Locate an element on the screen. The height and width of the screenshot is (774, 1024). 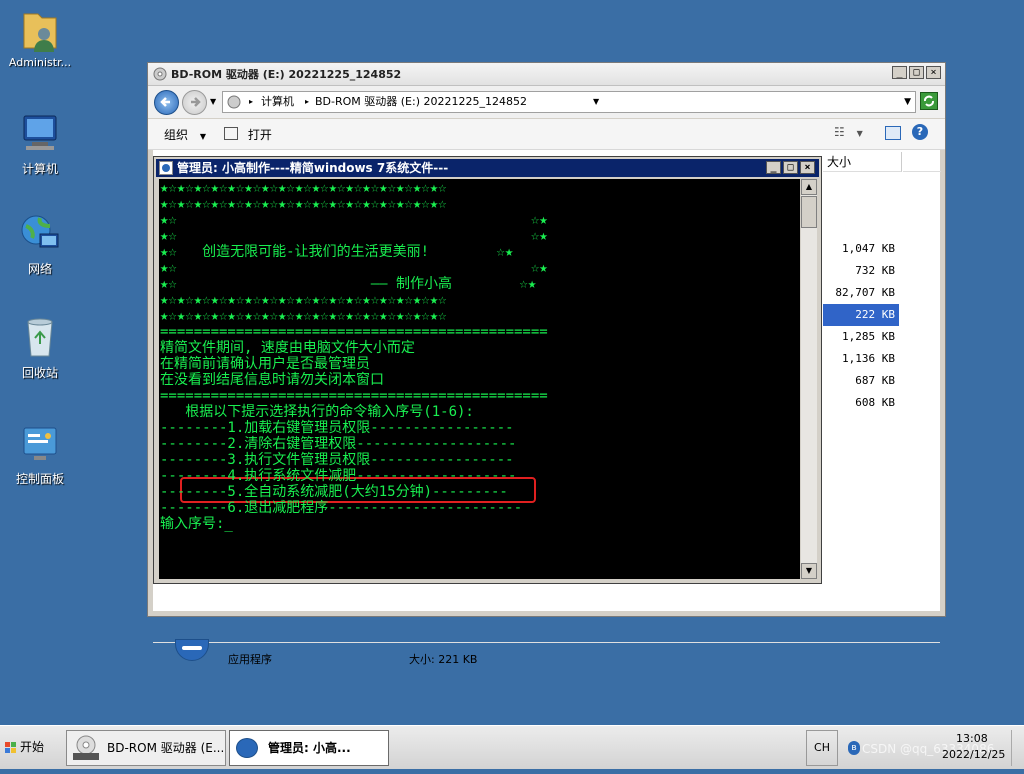
console-line: --------2.清除右键管理权限------------------- is located at coordinates (338, 444).